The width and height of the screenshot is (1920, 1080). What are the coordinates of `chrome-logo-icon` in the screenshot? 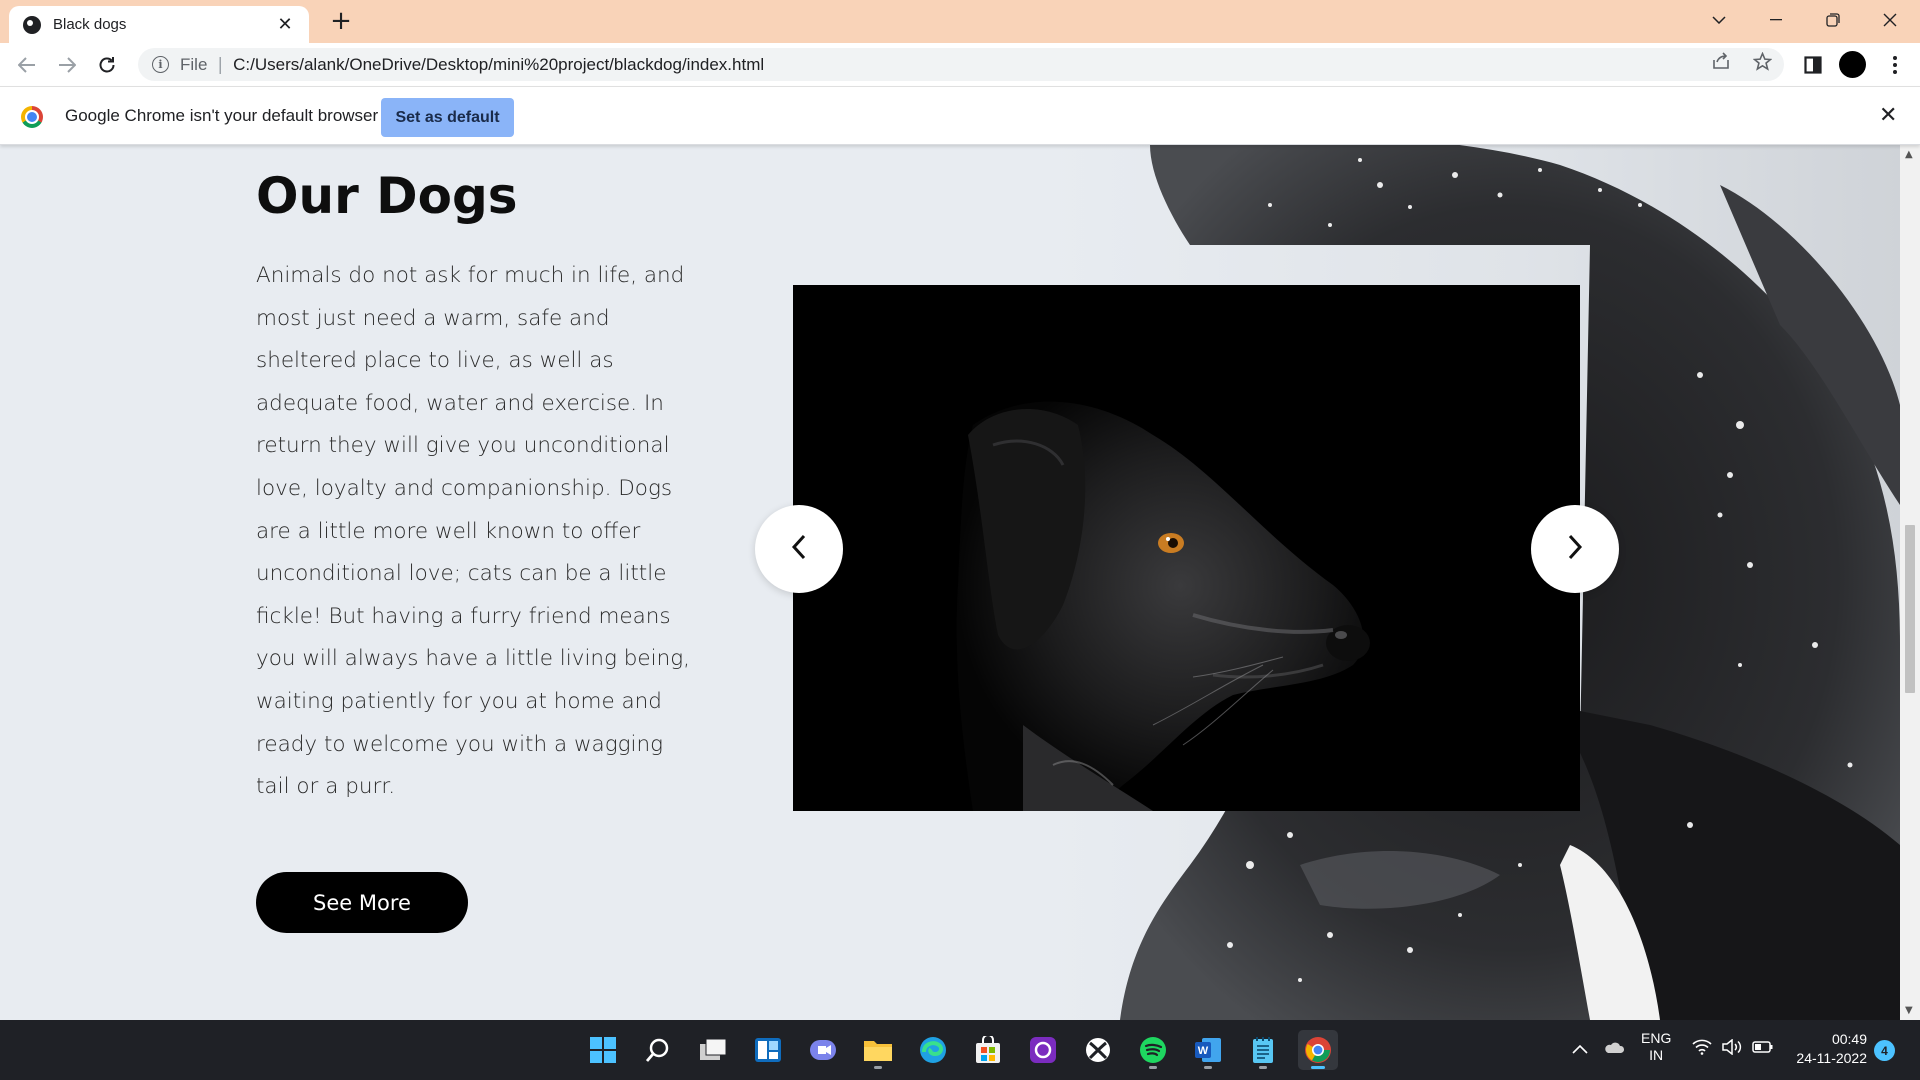 It's located at (32, 117).